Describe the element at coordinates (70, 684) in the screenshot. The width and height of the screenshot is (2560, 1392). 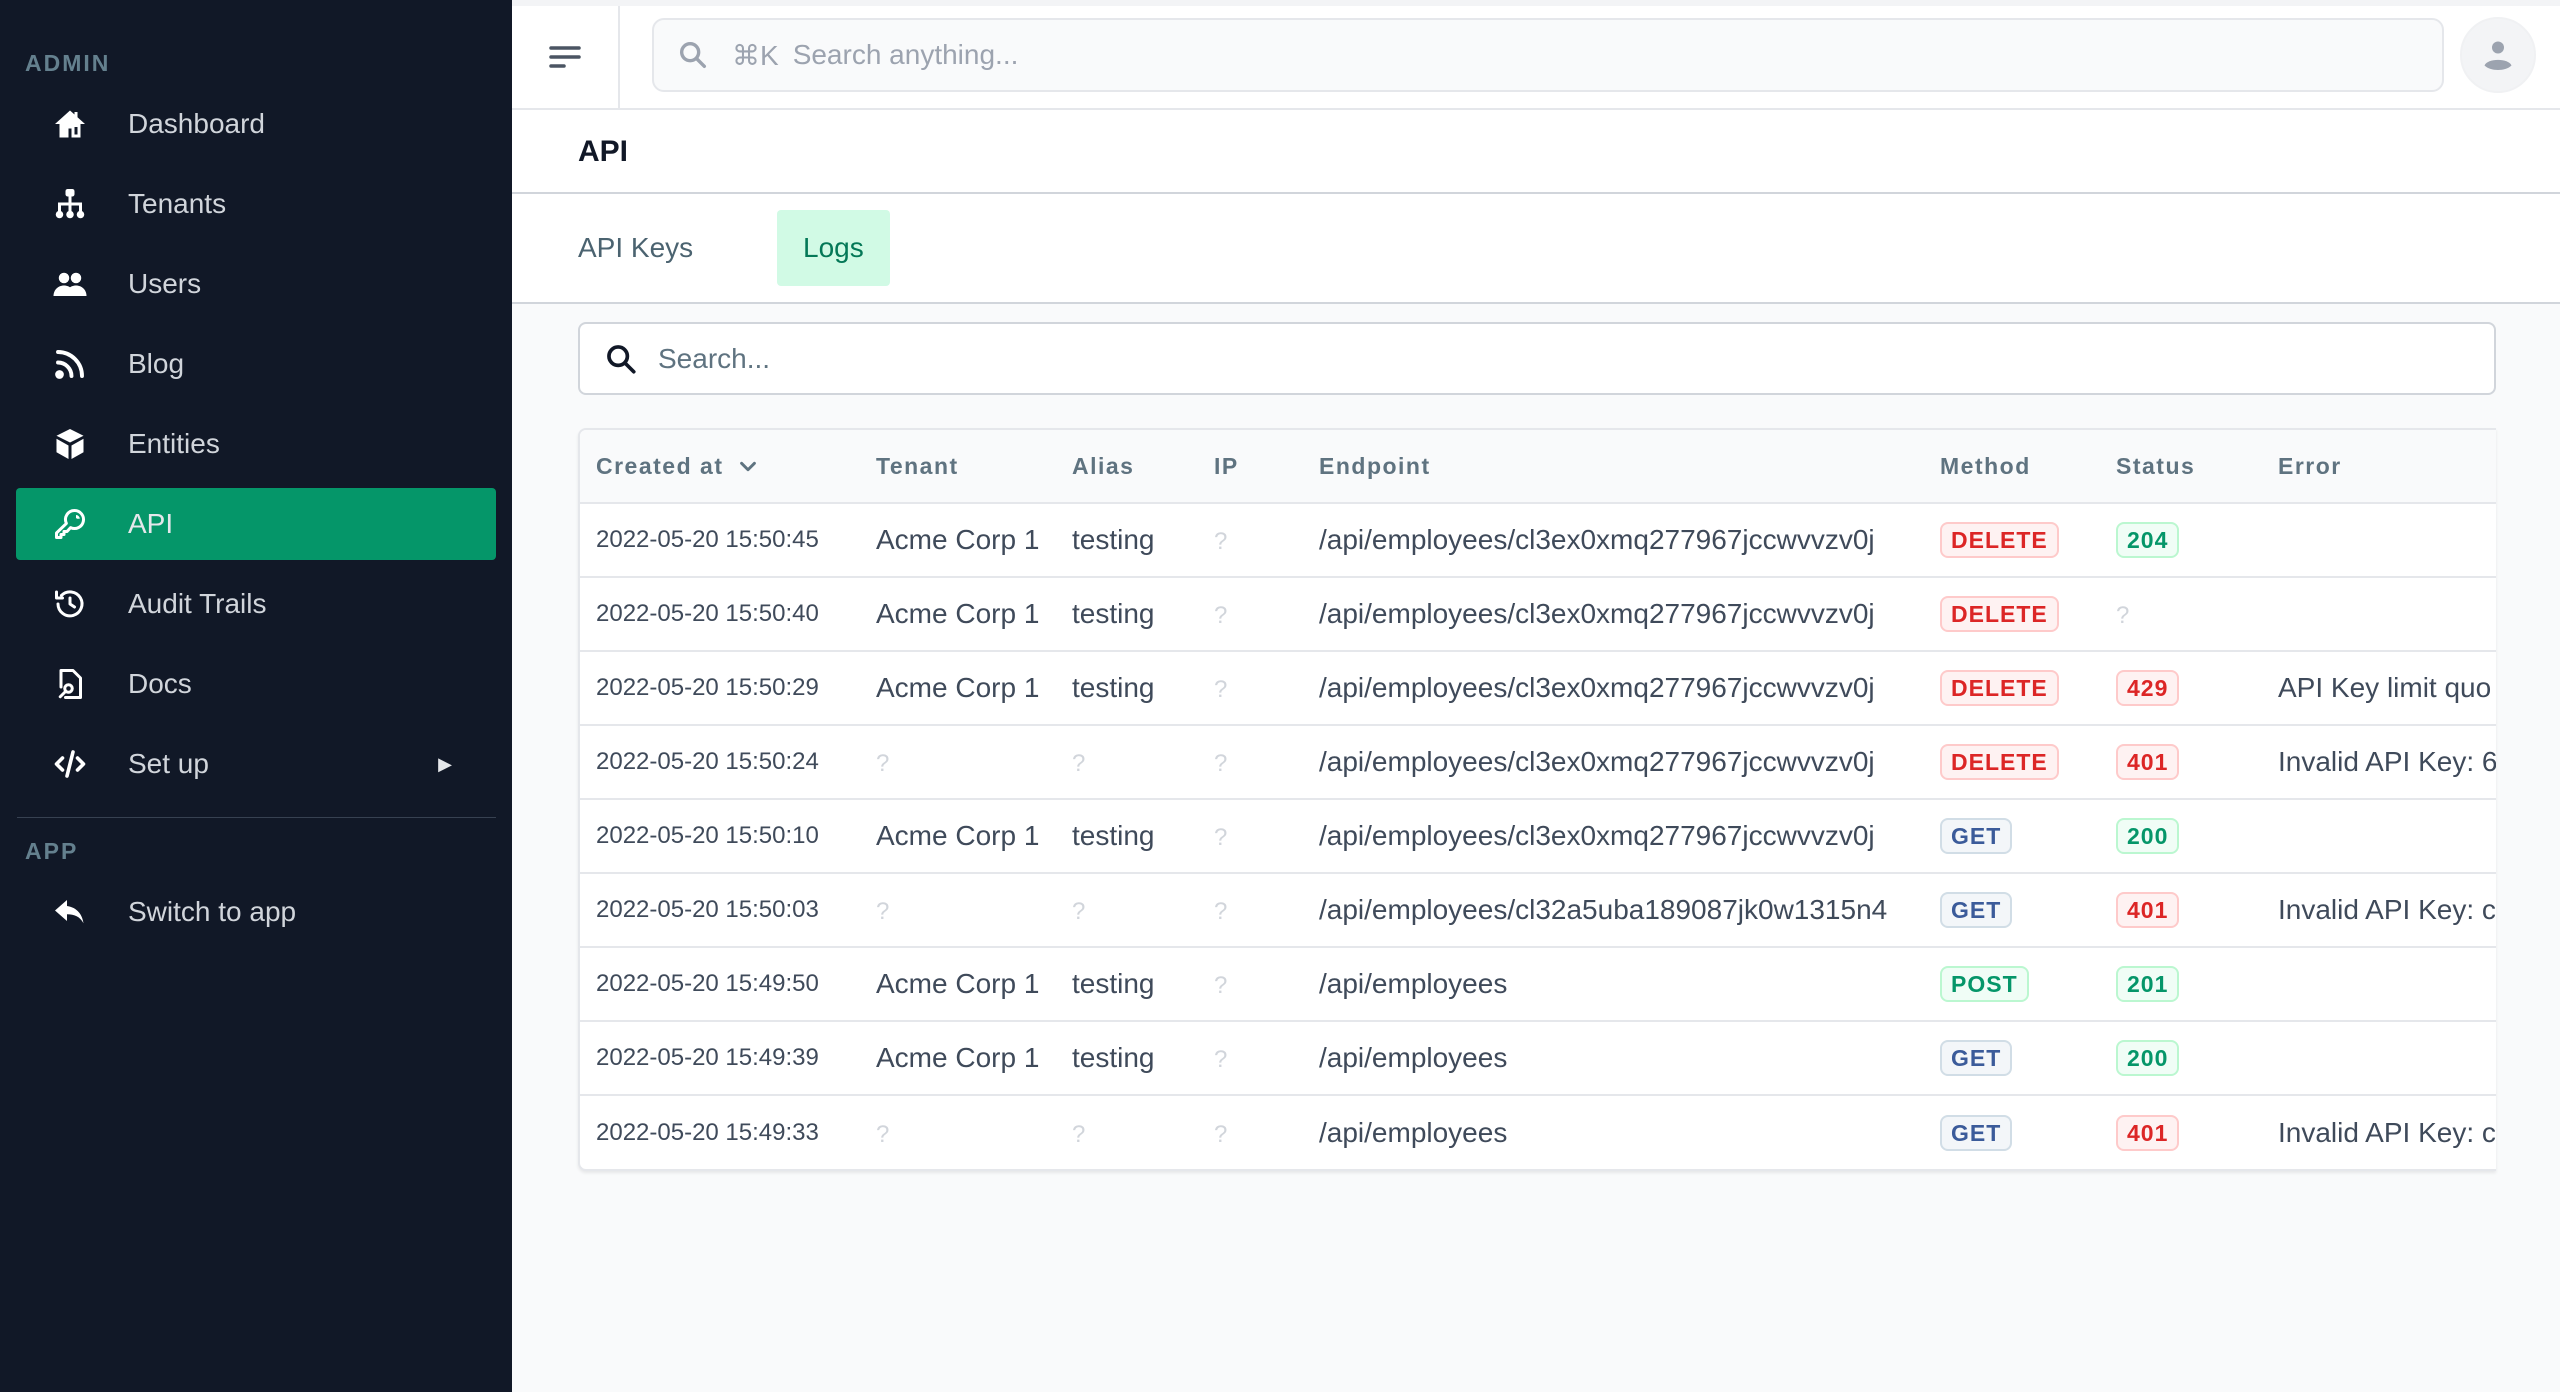
I see `document-search-icon` at that location.